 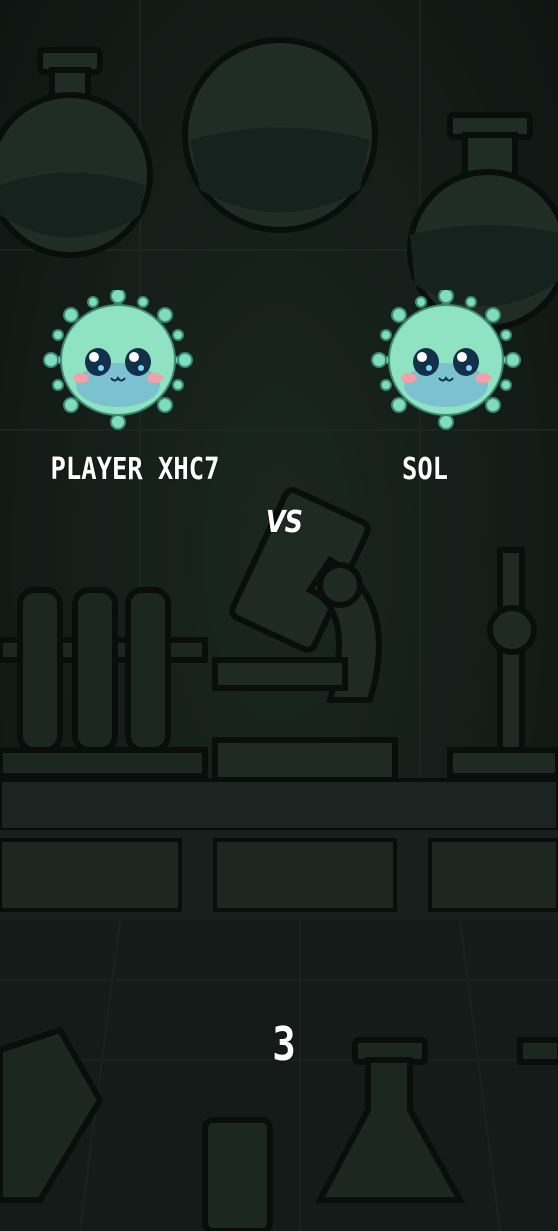 What do you see at coordinates (284, 1044) in the screenshot?
I see `countdown-number: 3` at bounding box center [284, 1044].